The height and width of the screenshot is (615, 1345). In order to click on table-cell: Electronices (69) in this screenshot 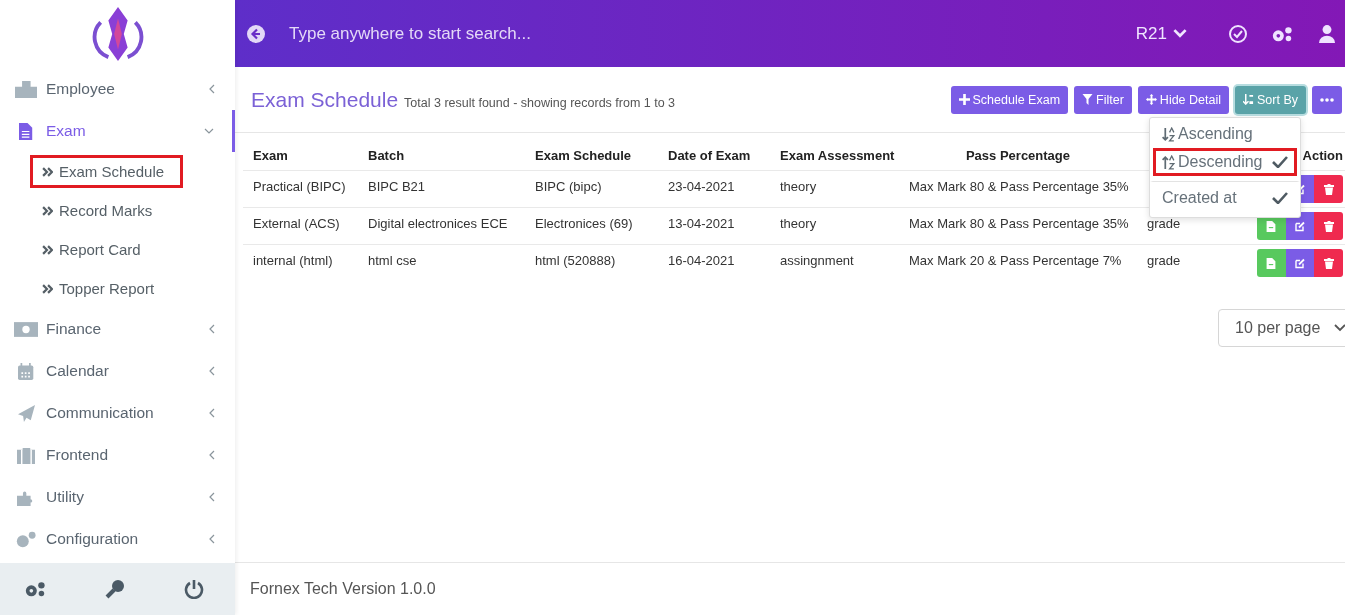, I will do `click(584, 223)`.